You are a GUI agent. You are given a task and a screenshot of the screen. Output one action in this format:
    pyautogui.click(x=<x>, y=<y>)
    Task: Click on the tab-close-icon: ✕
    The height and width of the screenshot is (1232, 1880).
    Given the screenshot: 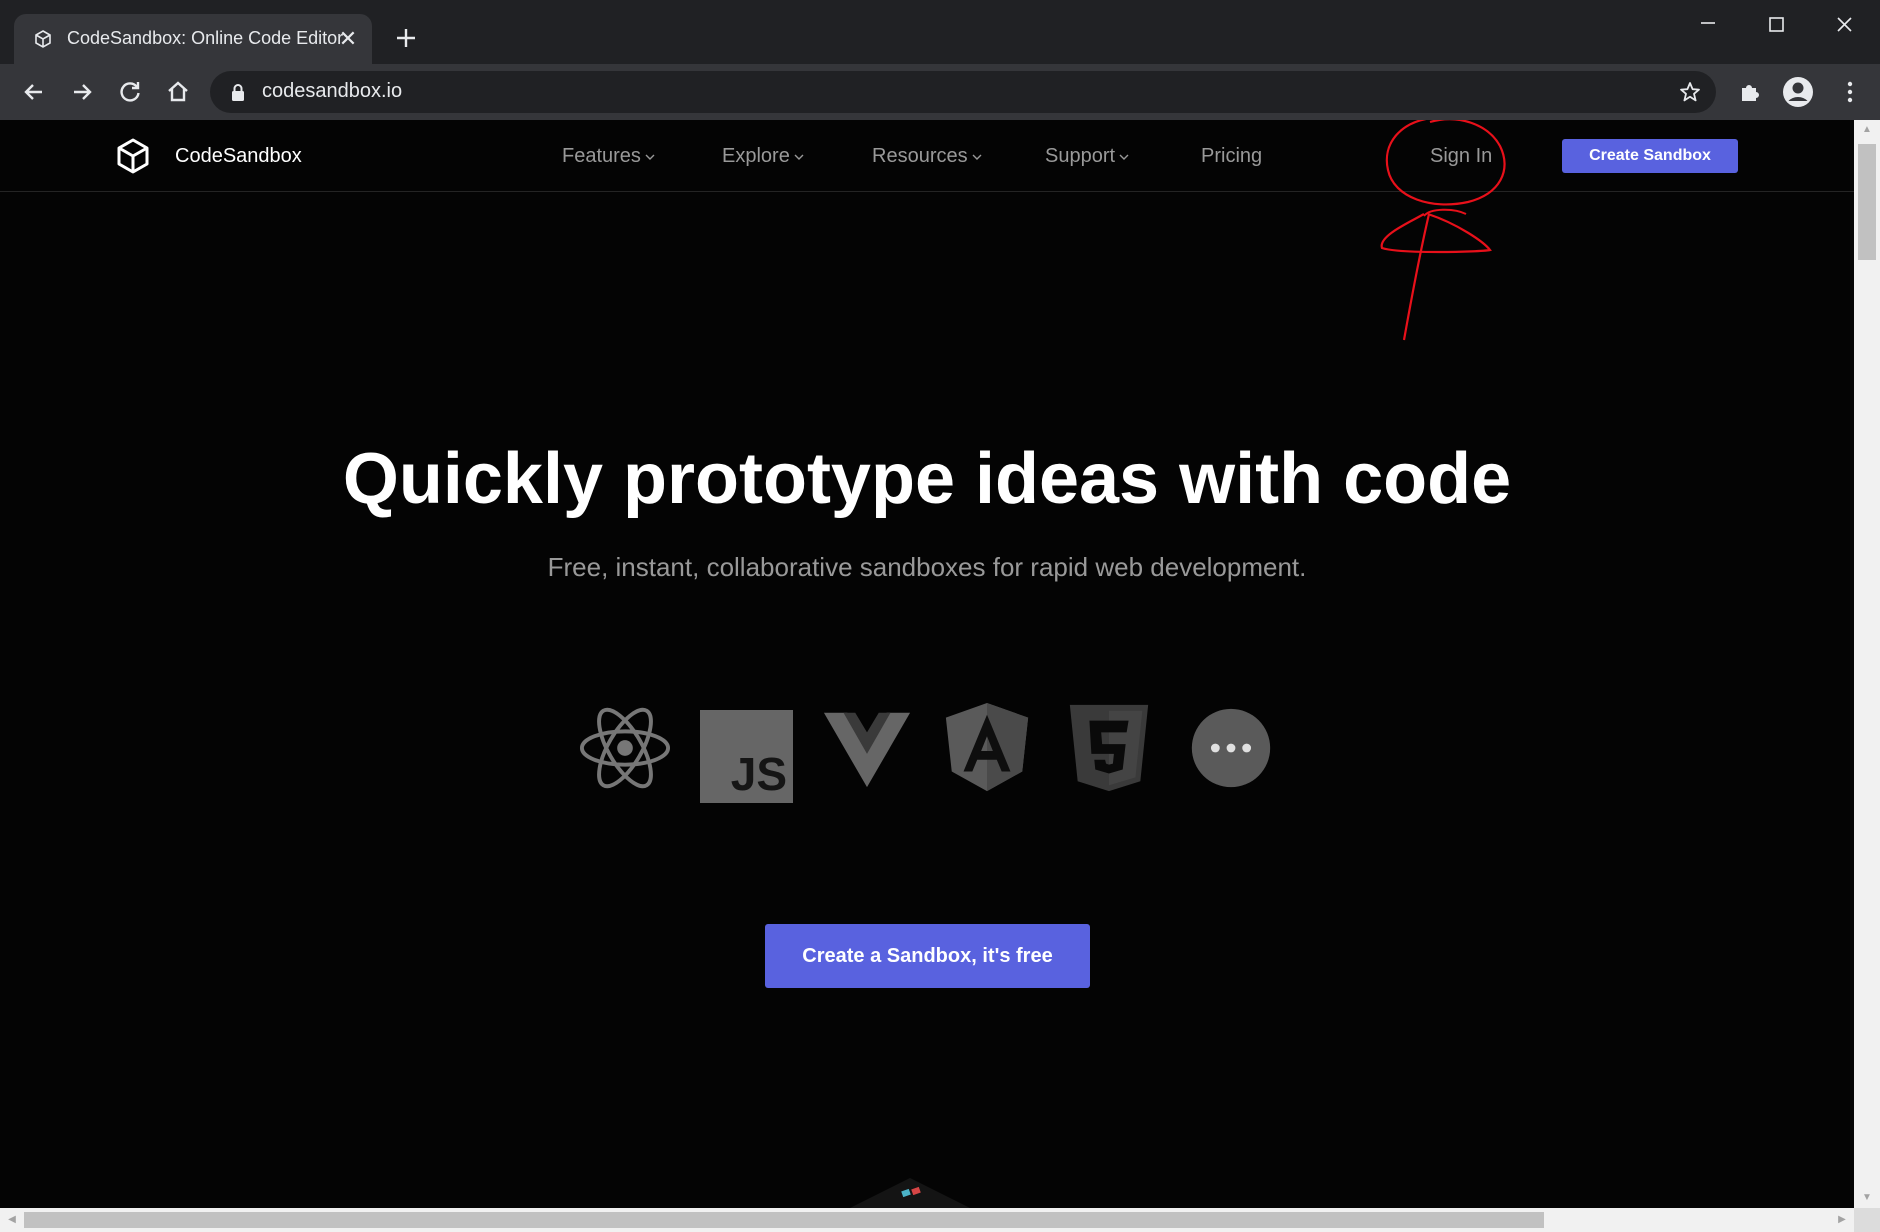 What is the action you would take?
    pyautogui.click(x=348, y=39)
    